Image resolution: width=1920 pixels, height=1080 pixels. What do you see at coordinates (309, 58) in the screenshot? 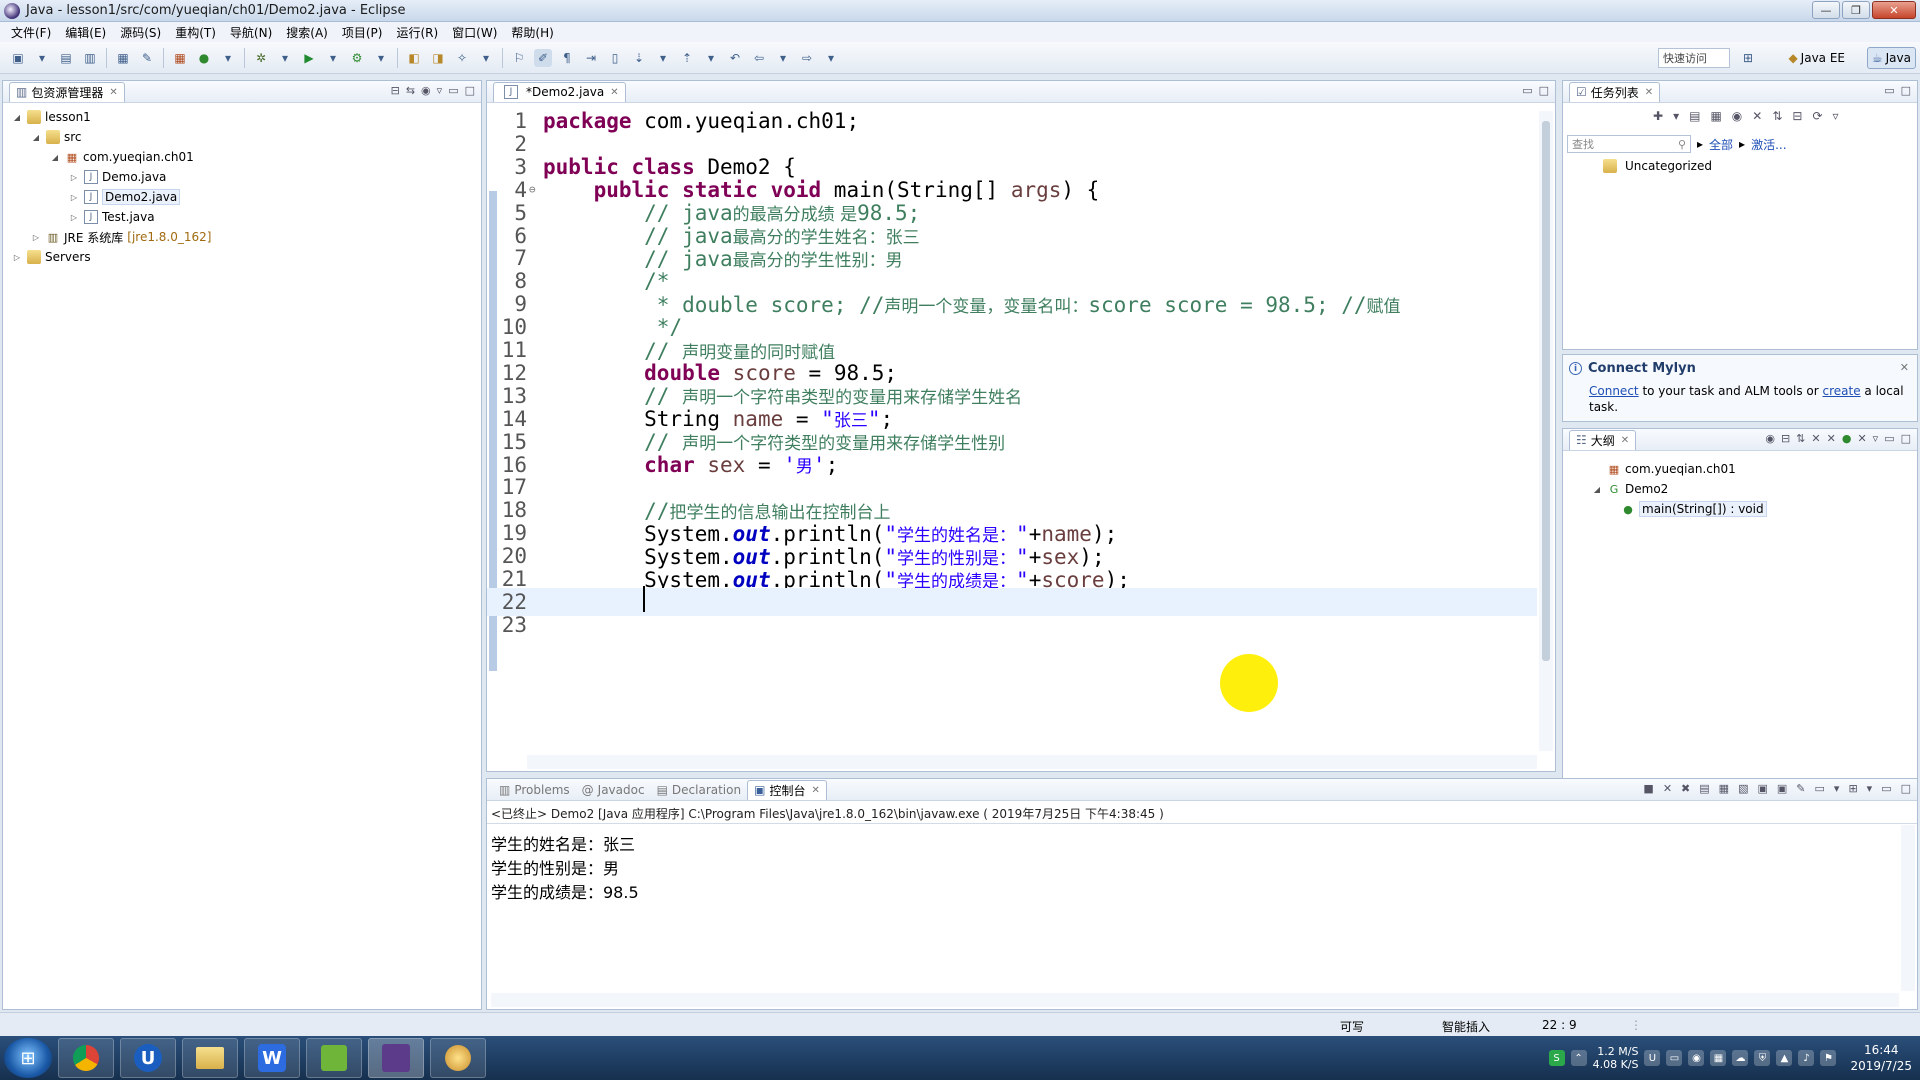
I see `run-icon: ▶` at bounding box center [309, 58].